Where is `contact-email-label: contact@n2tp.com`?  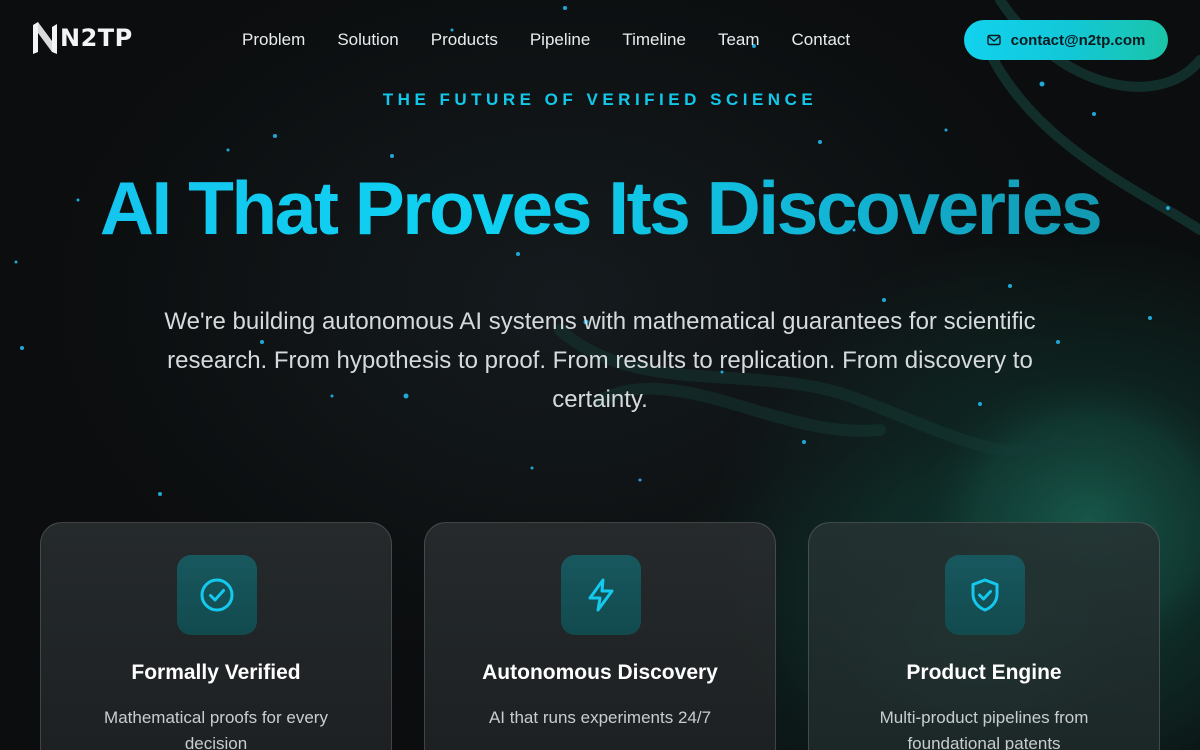 contact-email-label: contact@n2tp.com is located at coordinates (1078, 40).